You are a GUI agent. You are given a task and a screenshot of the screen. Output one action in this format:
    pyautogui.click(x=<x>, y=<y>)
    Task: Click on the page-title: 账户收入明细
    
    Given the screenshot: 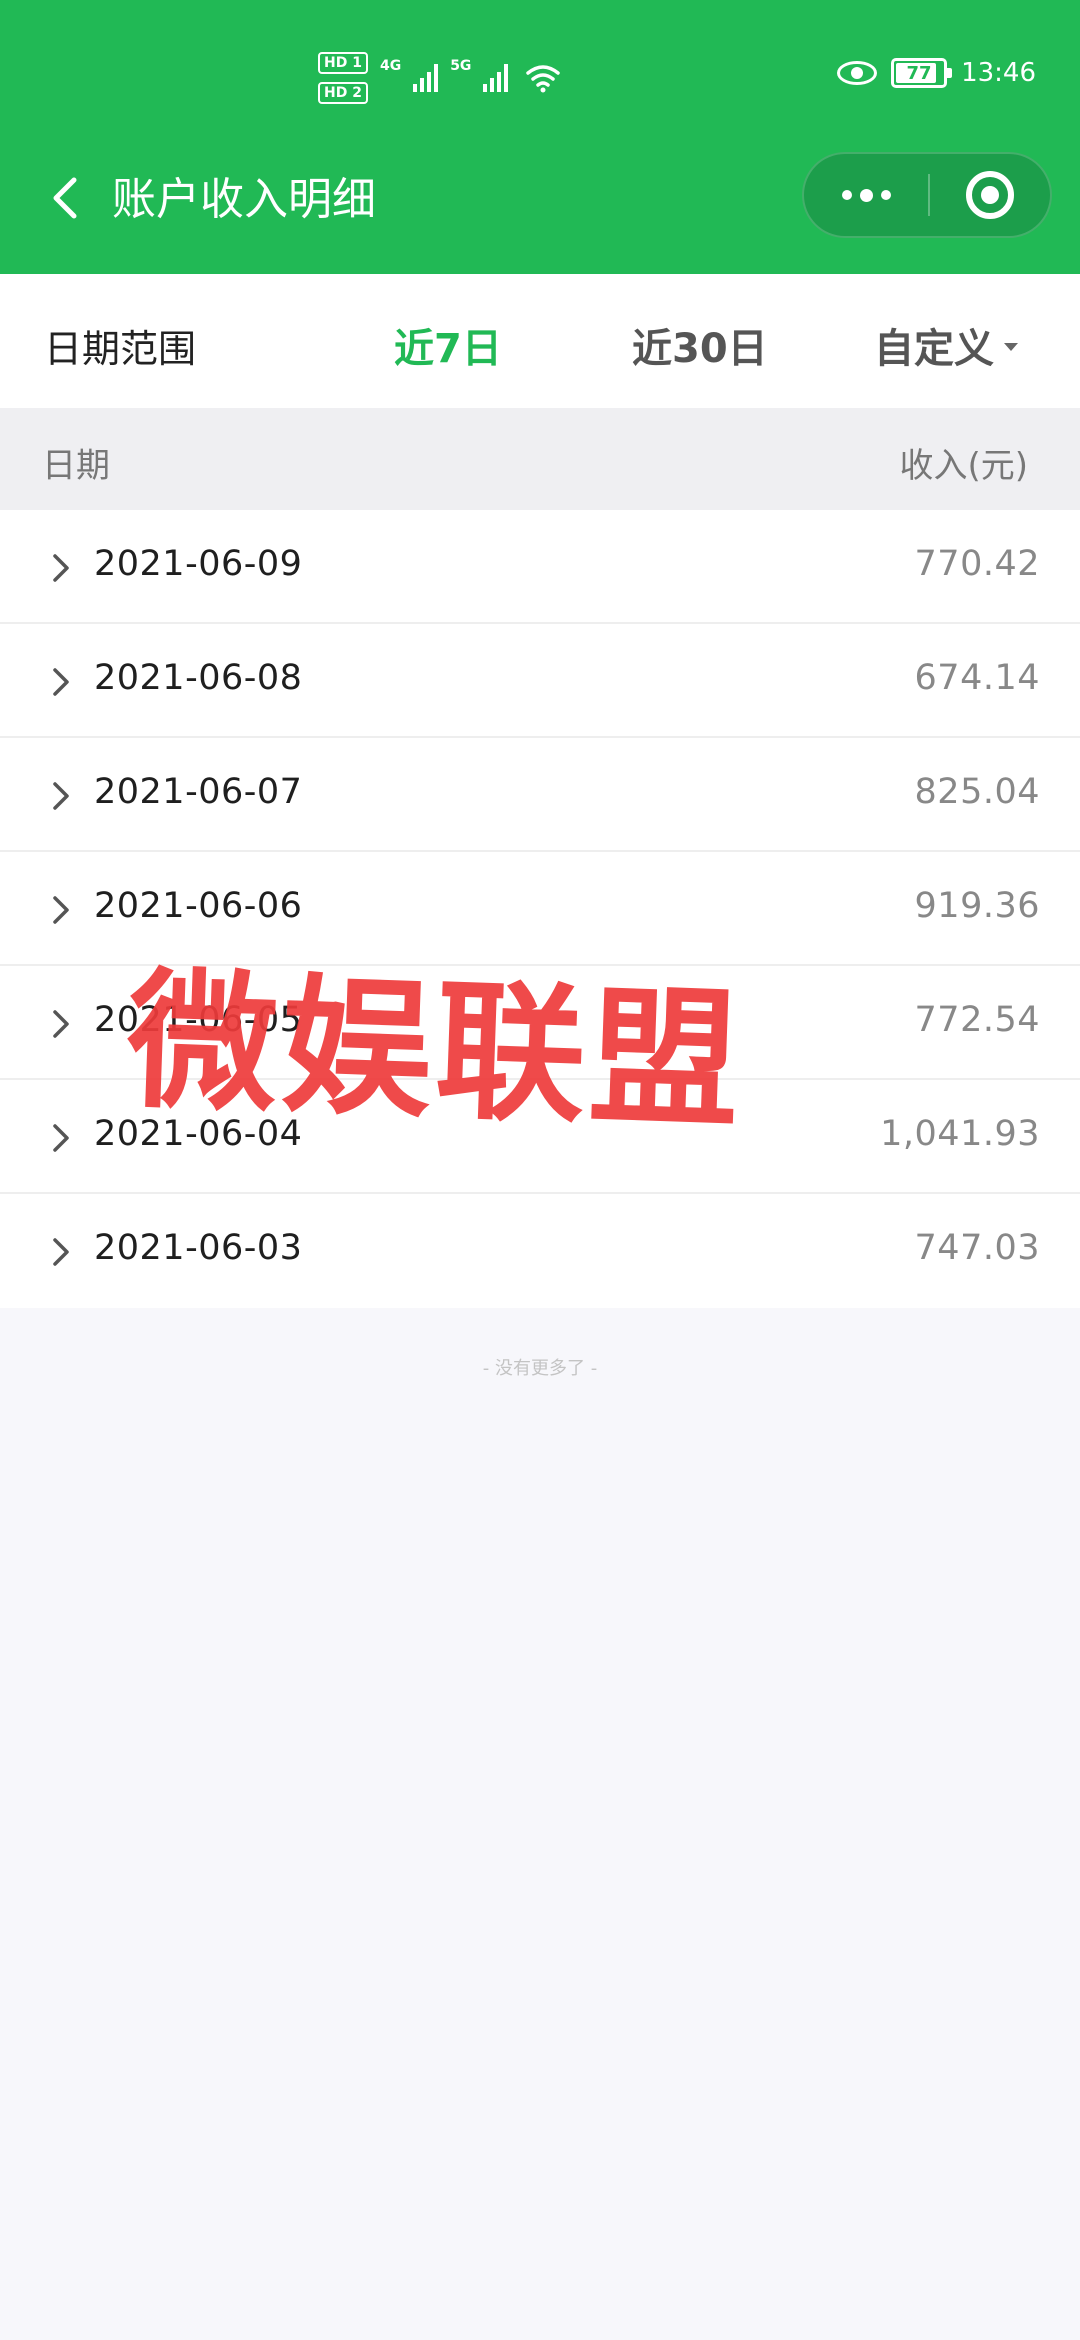 What is the action you would take?
    pyautogui.click(x=244, y=199)
    